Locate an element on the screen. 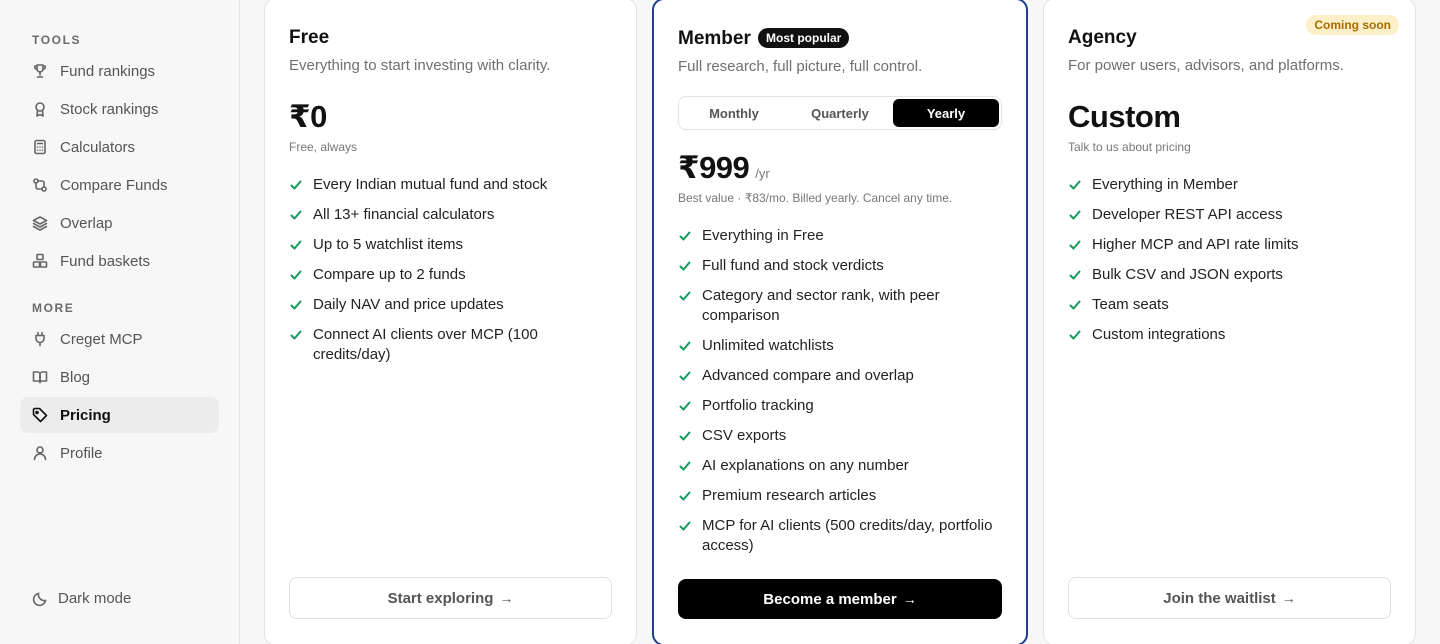 The image size is (1440, 644). sidebar-item-label: Overlap is located at coordinates (86, 223).